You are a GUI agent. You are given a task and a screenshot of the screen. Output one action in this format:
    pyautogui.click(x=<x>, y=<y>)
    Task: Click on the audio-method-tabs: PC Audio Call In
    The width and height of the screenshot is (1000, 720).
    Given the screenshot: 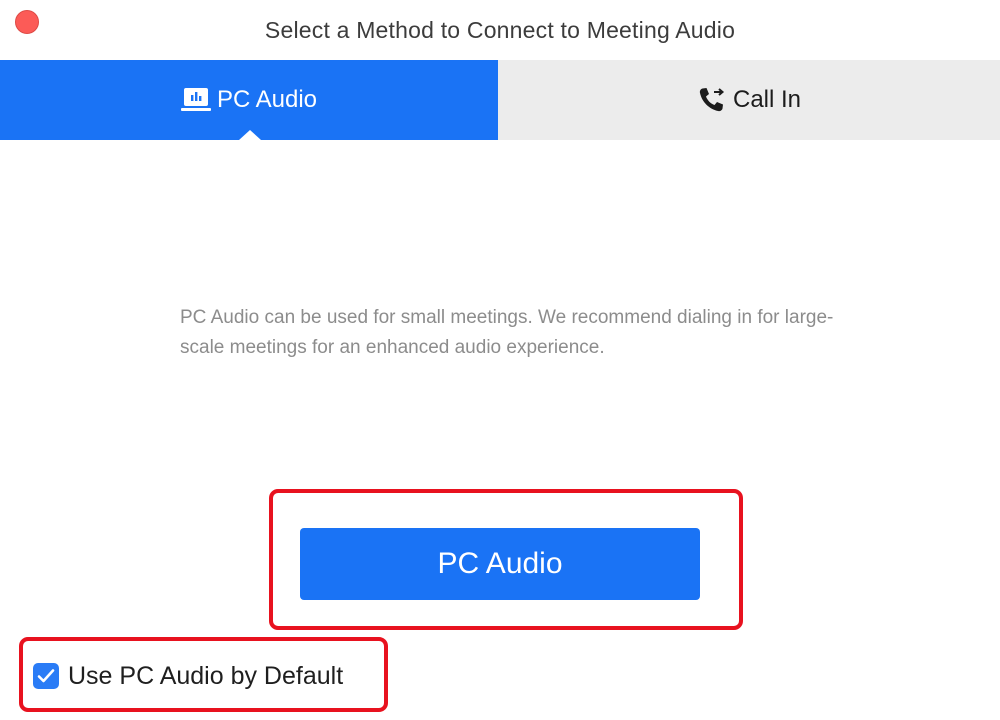 What is the action you would take?
    pyautogui.click(x=500, y=100)
    